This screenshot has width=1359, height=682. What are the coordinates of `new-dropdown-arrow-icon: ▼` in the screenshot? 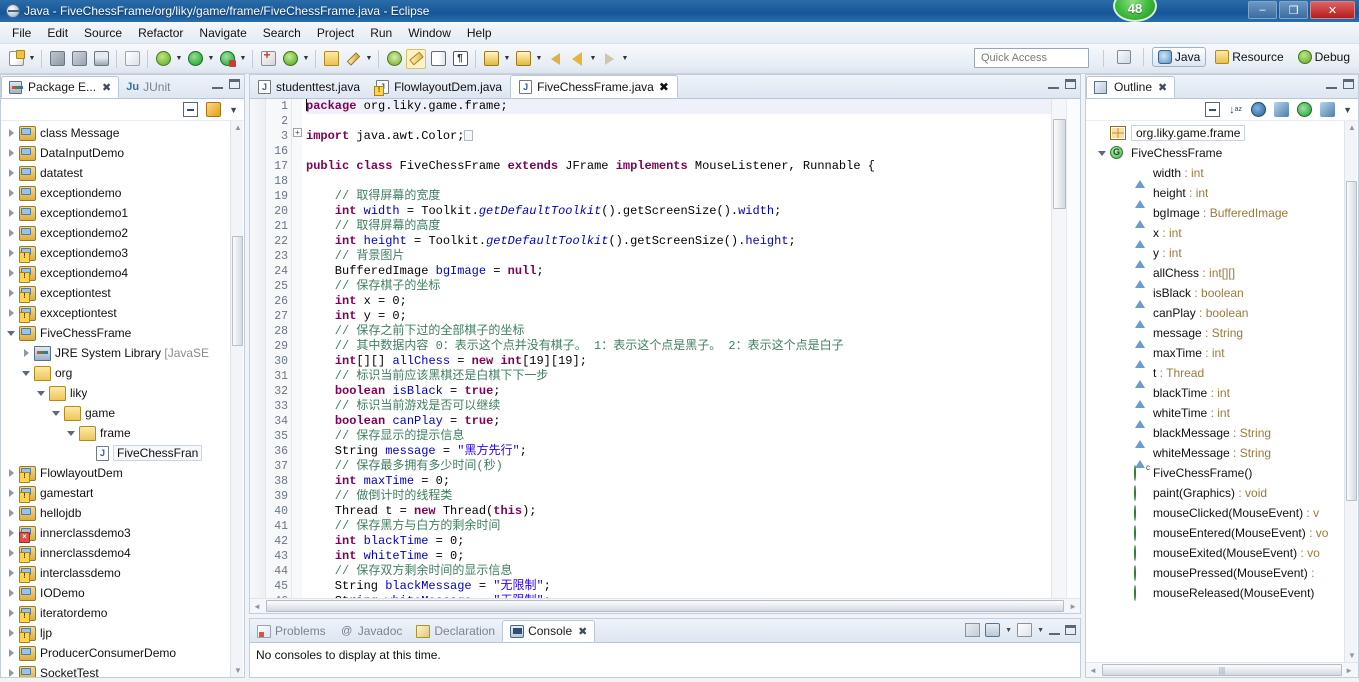 It's located at (32, 59).